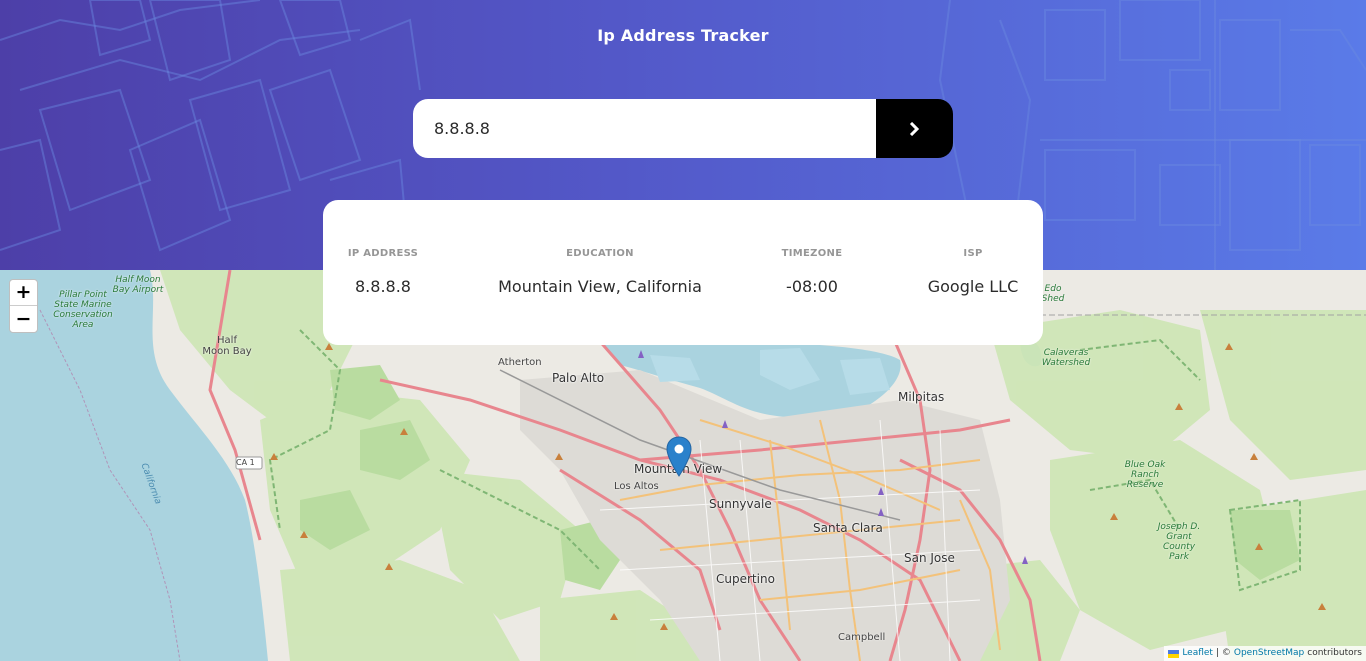  I want to click on leaflet-link: Leaflet, so click(1197, 653).